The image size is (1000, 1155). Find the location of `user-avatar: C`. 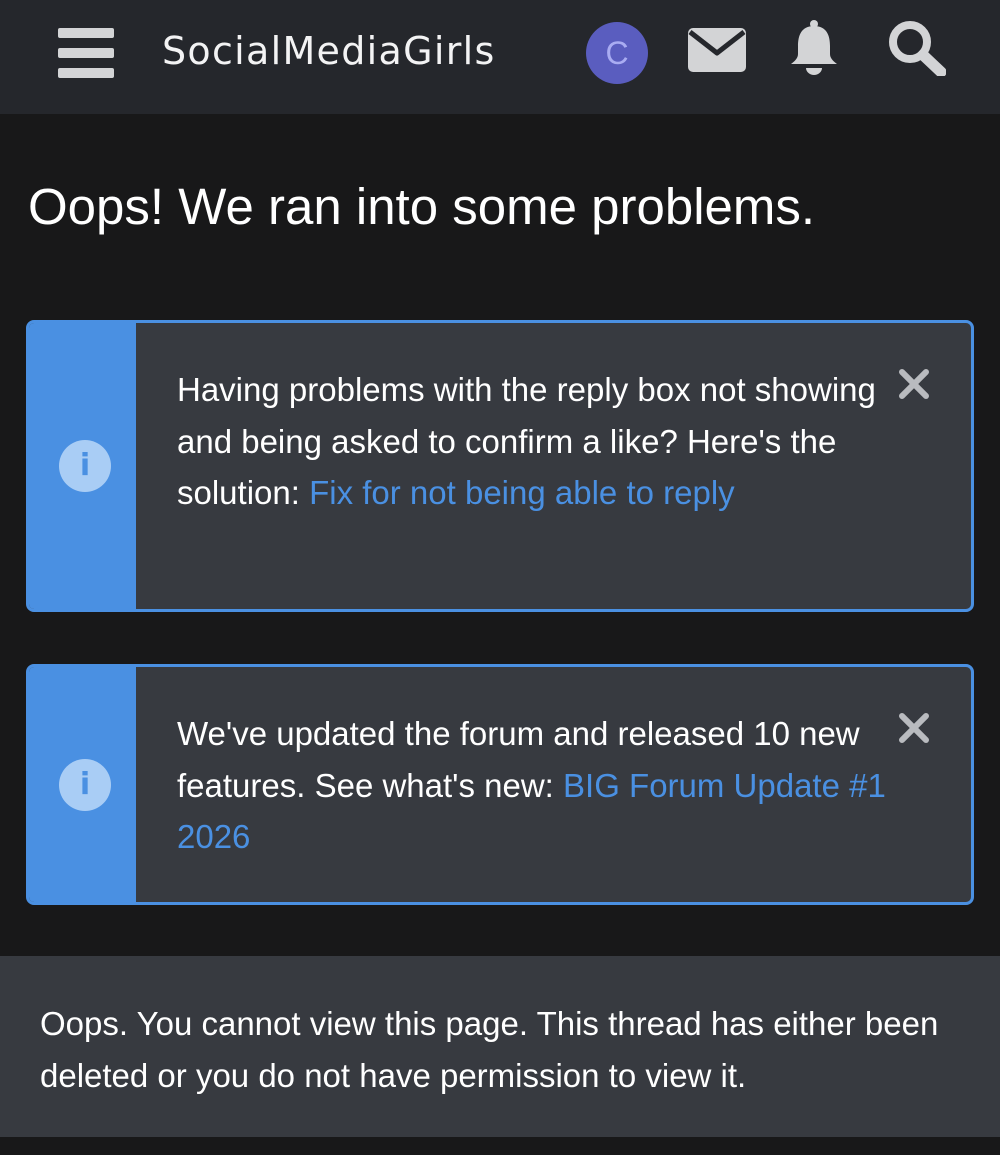

user-avatar: C is located at coordinates (617, 53).